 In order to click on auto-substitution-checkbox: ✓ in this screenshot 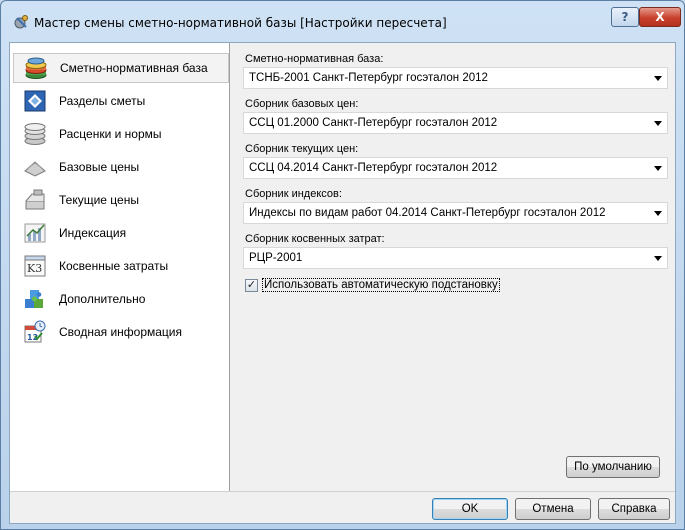, I will do `click(251, 285)`.